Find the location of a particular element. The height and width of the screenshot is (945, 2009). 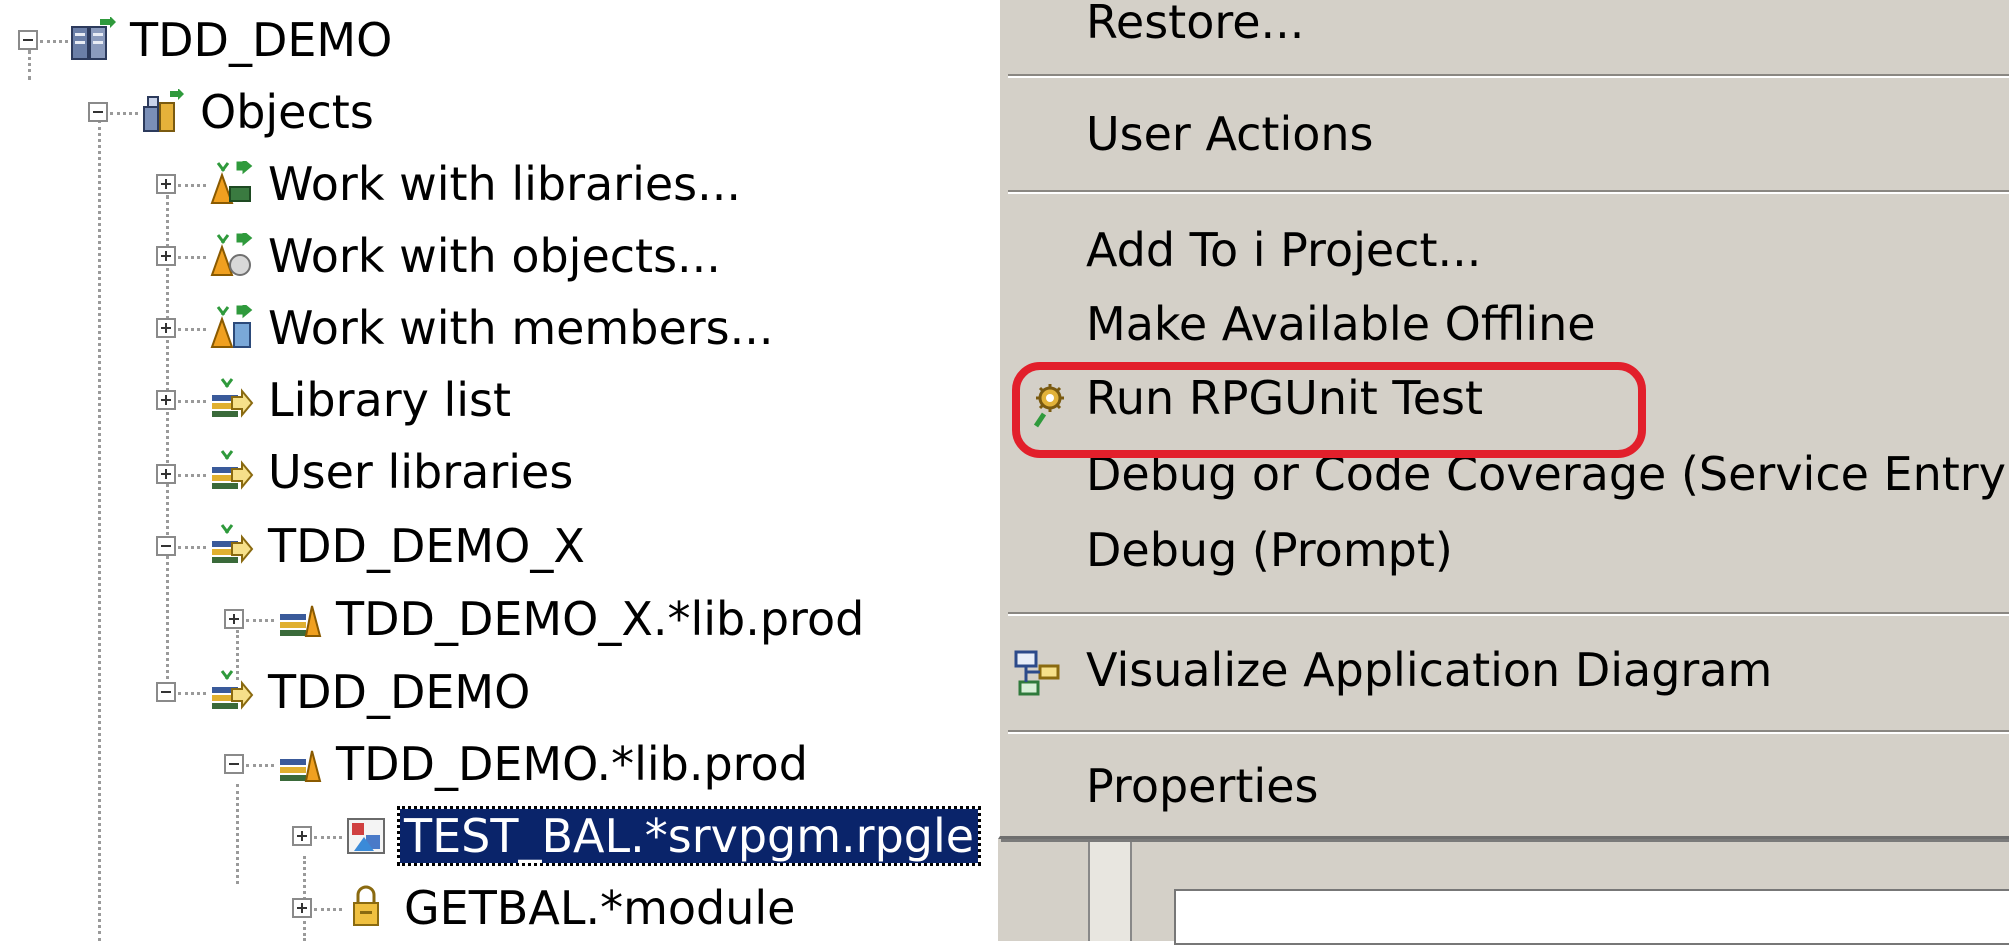

objects-subsystem-icon is located at coordinates (163, 110).